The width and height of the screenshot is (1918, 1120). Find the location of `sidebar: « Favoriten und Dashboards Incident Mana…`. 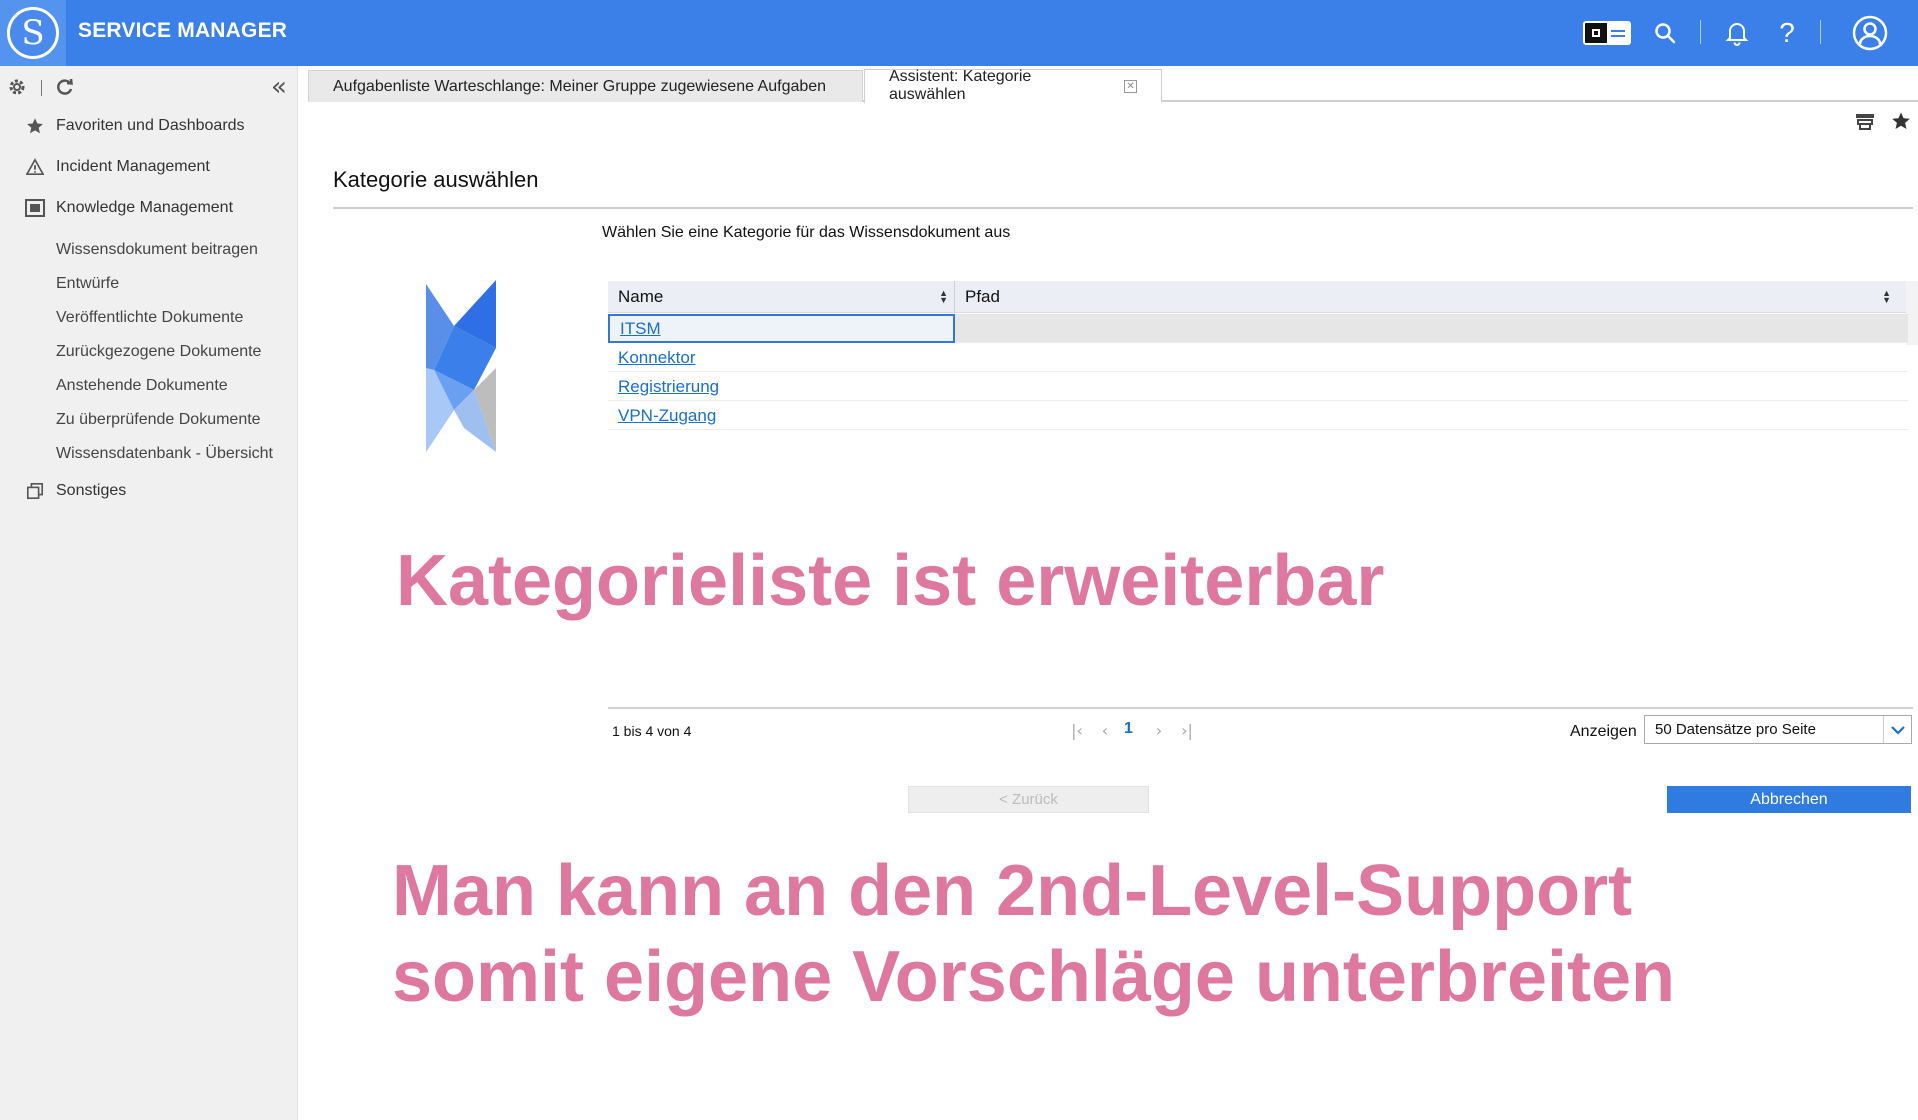

sidebar: « Favoriten und Dashboards Incident Mana… is located at coordinates (149, 593).